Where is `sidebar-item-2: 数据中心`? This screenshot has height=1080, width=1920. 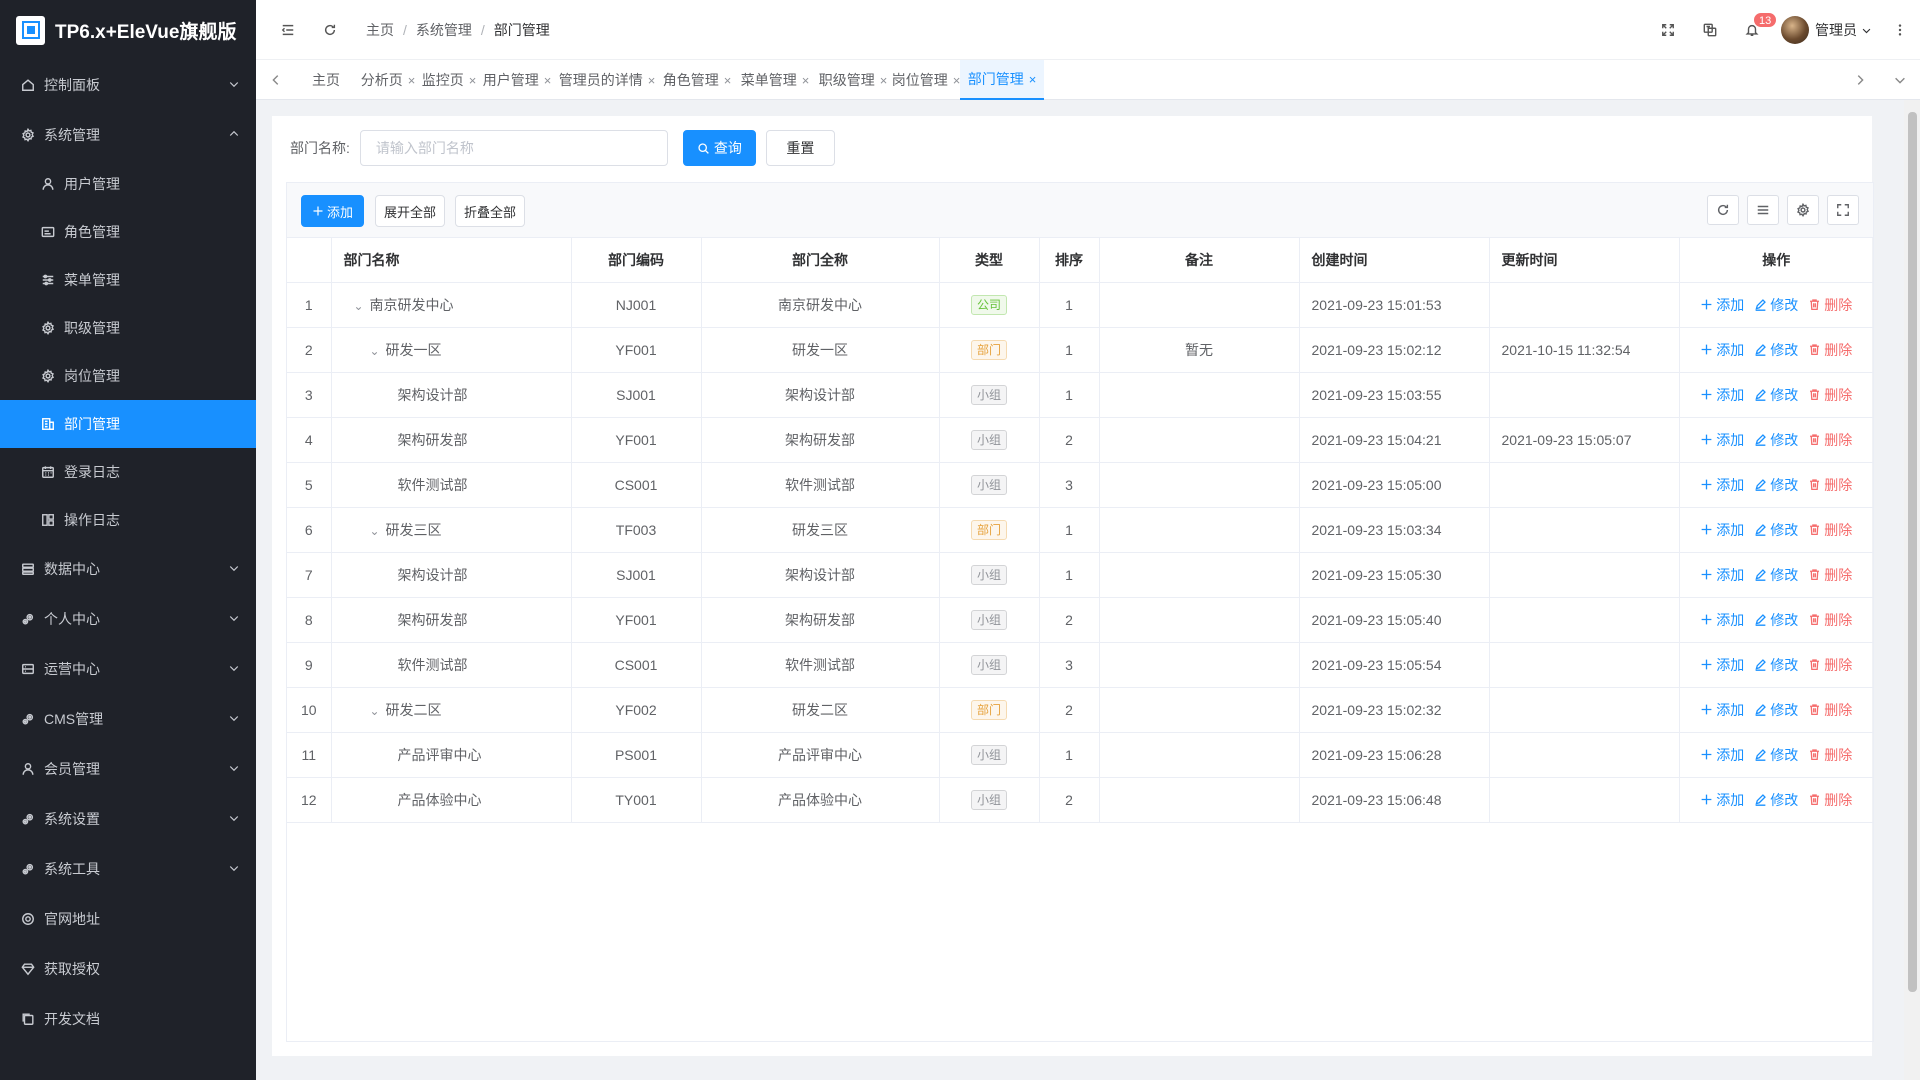
sidebar-item-2: 数据中心 is located at coordinates (128, 569).